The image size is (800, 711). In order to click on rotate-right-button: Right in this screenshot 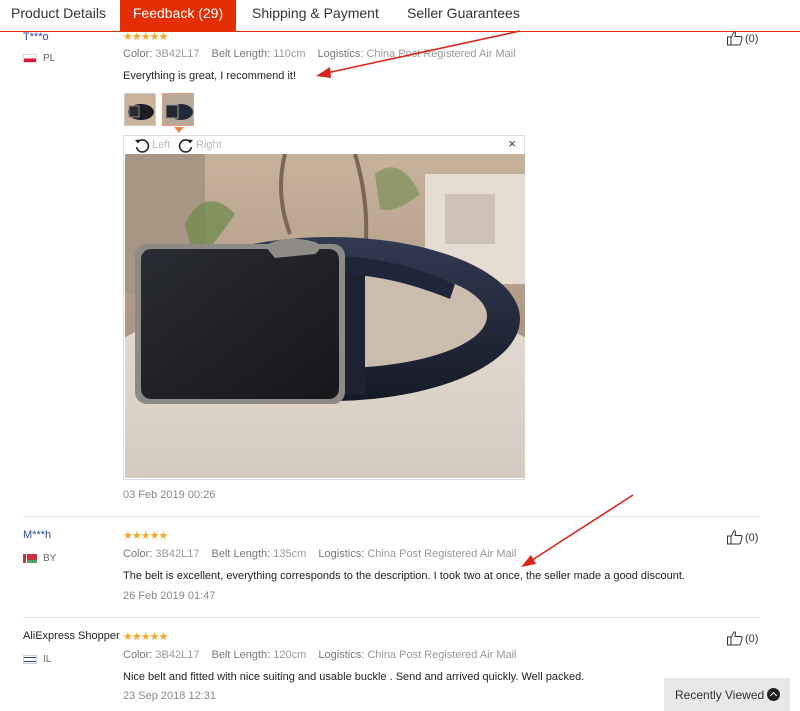, I will do `click(200, 145)`.